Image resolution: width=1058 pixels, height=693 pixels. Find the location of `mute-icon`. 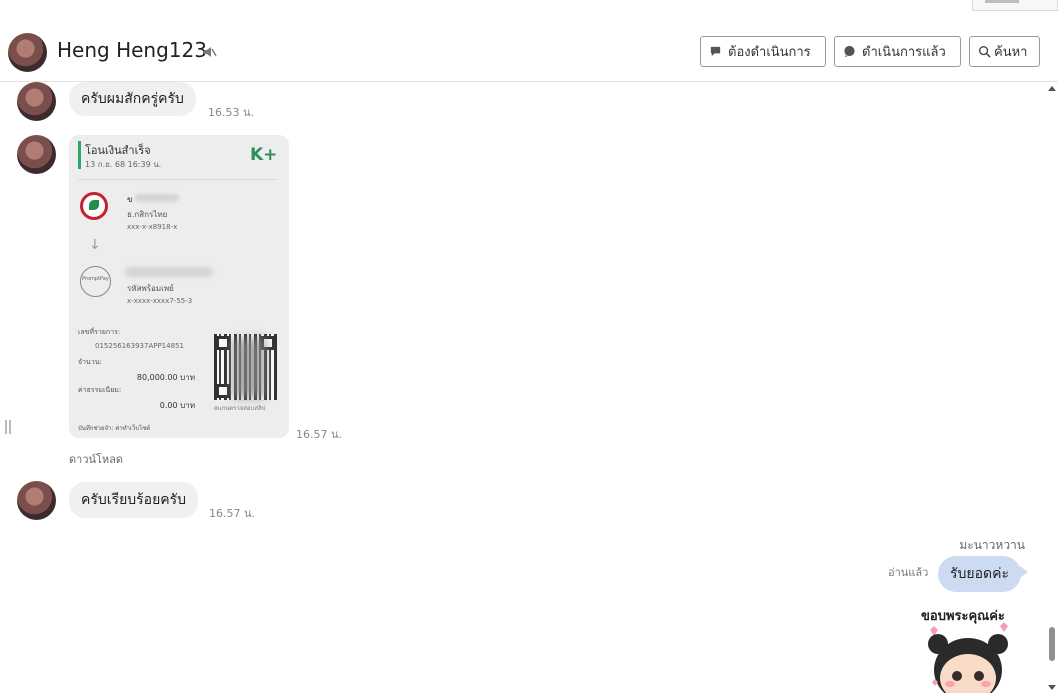

mute-icon is located at coordinates (210, 52).